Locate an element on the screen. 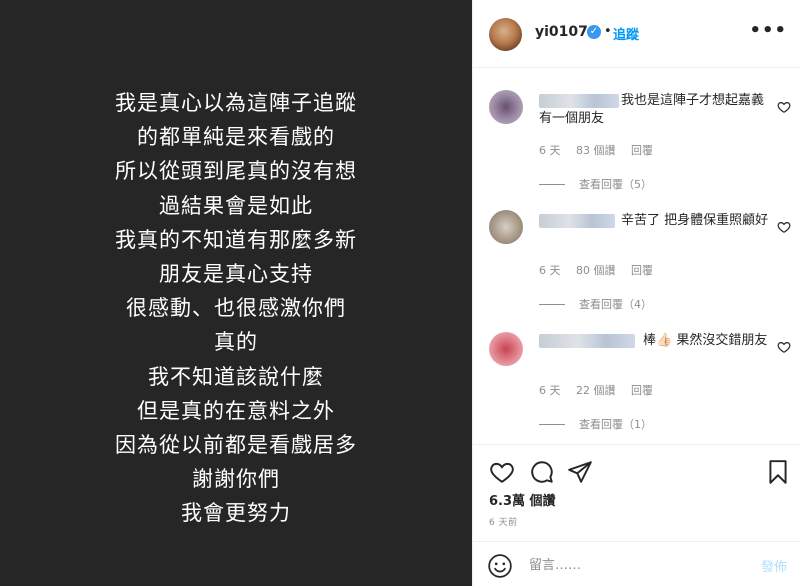  post-likes-count: 6.3萬 個讚 is located at coordinates (522, 499).